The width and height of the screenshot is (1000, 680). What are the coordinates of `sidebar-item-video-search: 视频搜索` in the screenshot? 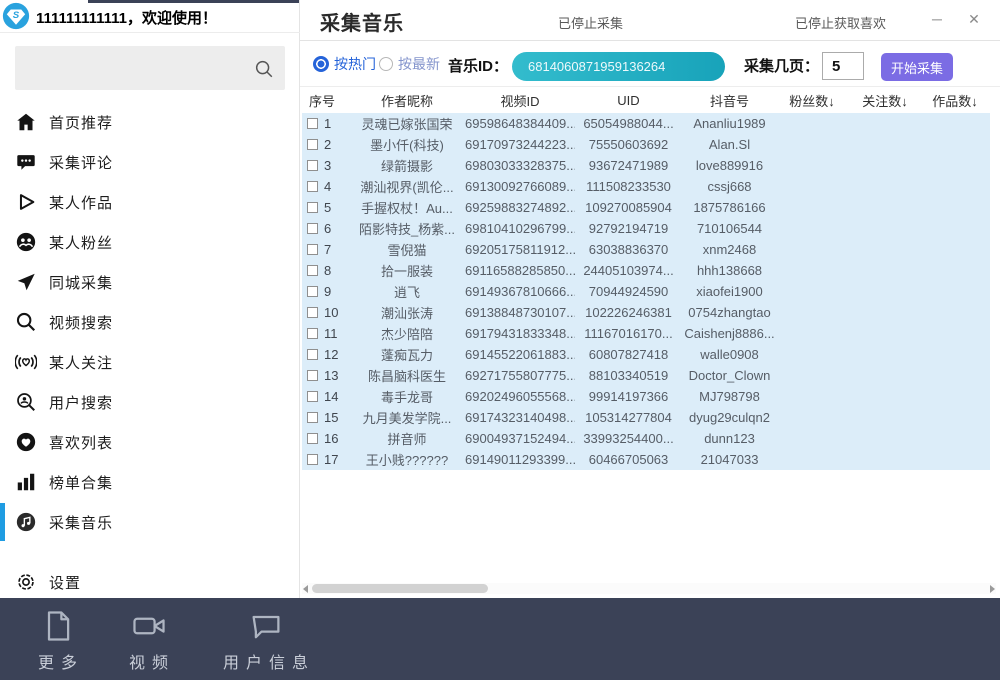 It's located at (150, 322).